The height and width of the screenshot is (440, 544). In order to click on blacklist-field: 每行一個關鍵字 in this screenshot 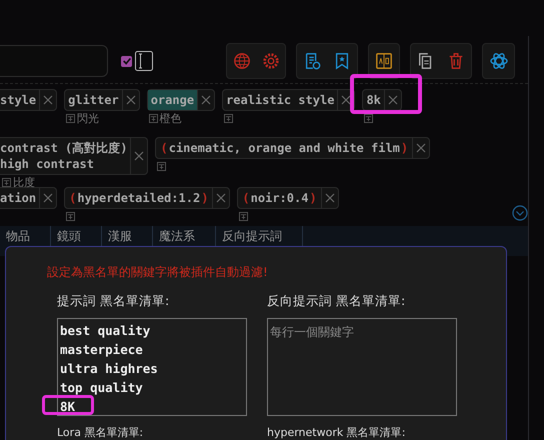, I will do `click(362, 367)`.